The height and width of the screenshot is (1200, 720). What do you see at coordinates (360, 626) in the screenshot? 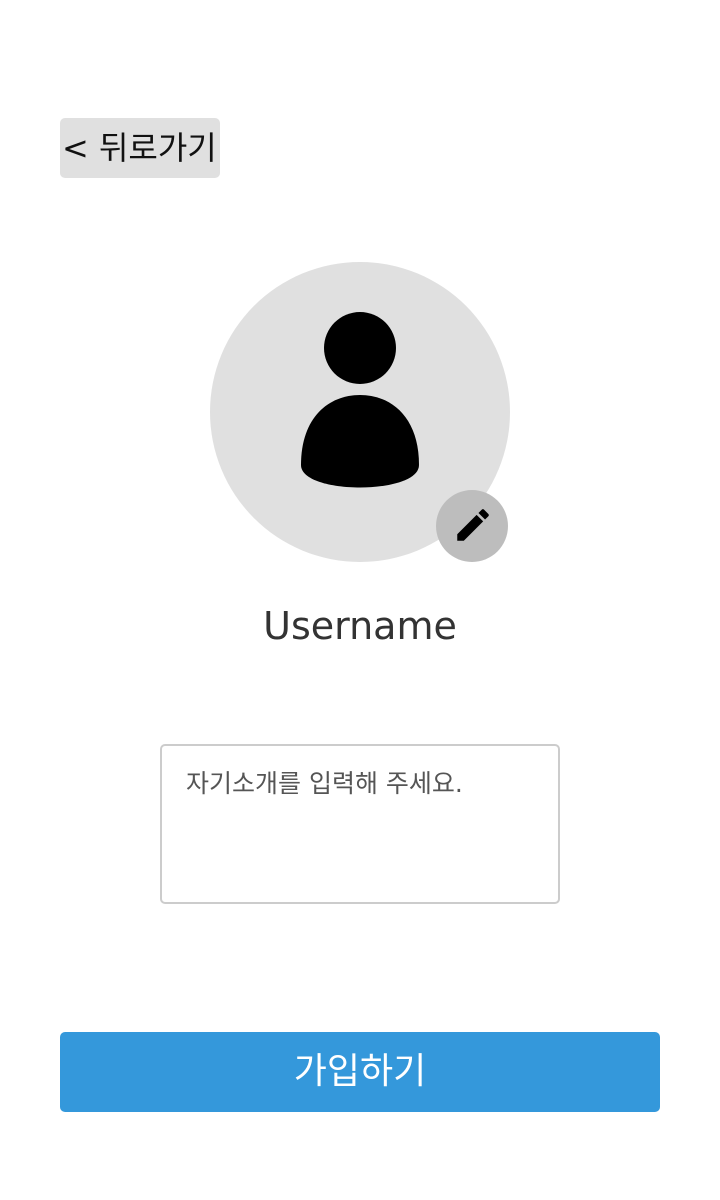
I see `username: Username` at bounding box center [360, 626].